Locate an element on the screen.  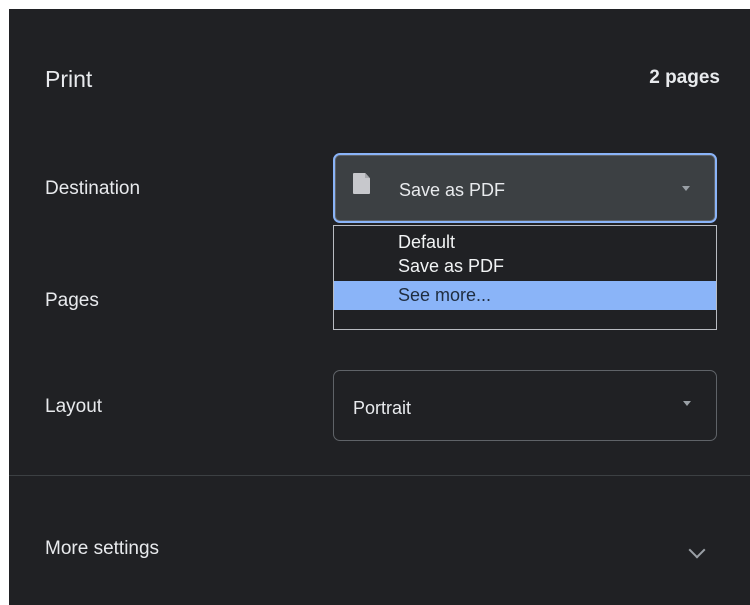
destination-select: Save as PDF is located at coordinates (525, 188).